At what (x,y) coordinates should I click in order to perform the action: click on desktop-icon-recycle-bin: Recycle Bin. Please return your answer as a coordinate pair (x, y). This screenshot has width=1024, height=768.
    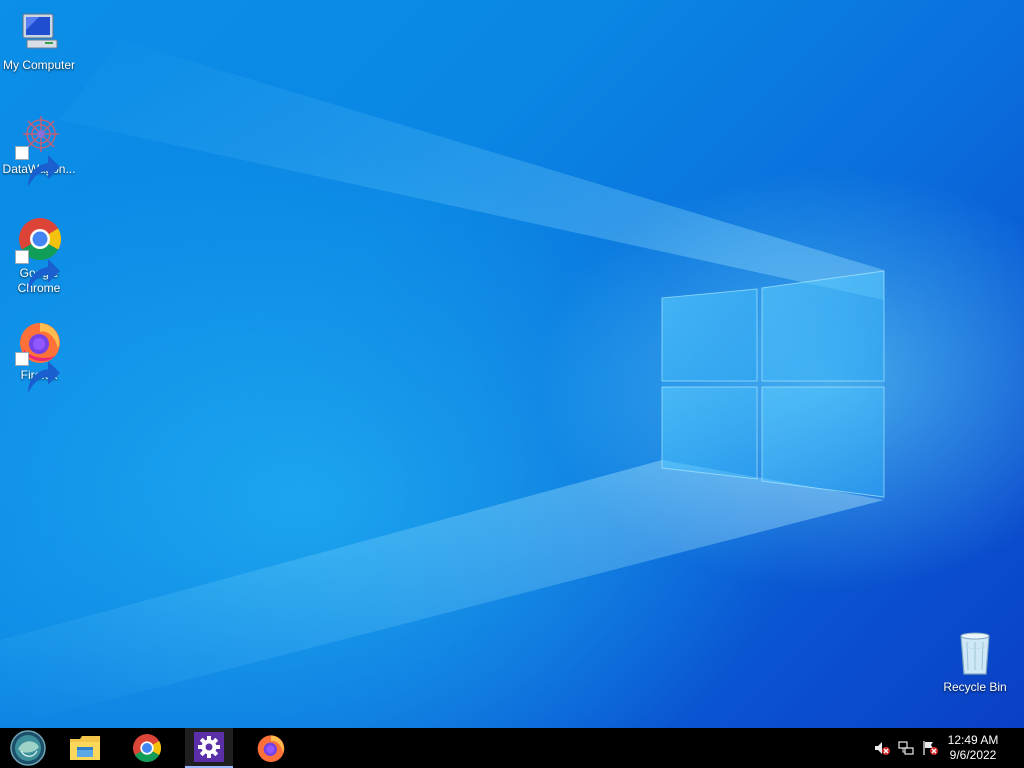
    Looking at the image, I should click on (975, 662).